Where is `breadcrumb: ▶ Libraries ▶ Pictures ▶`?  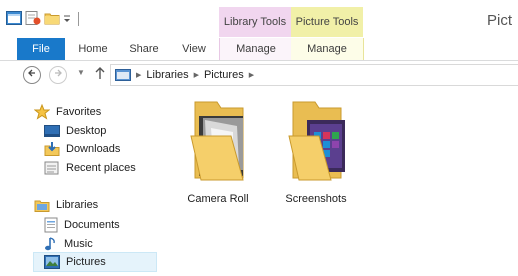
breadcrumb: ▶ Libraries ▶ Pictures ▶ is located at coordinates (184, 75).